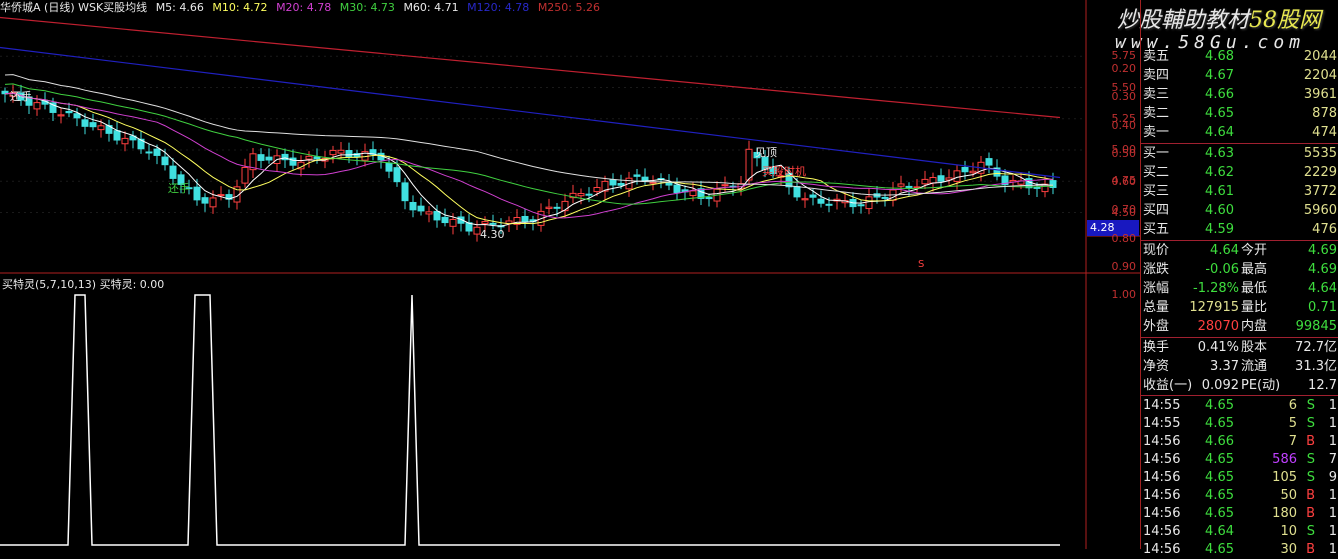 Image resolution: width=1338 pixels, height=559 pixels. I want to click on trade-row: 14:56 4.65 50 B 1, so click(1239, 495).